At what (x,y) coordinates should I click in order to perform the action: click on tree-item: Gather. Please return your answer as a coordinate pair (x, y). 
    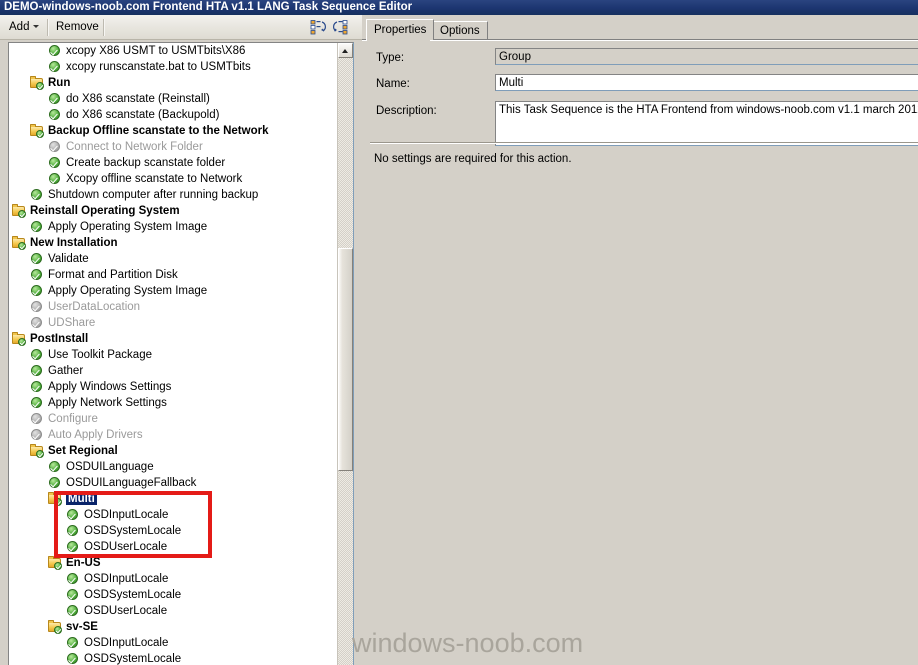
    Looking at the image, I should click on (173, 371).